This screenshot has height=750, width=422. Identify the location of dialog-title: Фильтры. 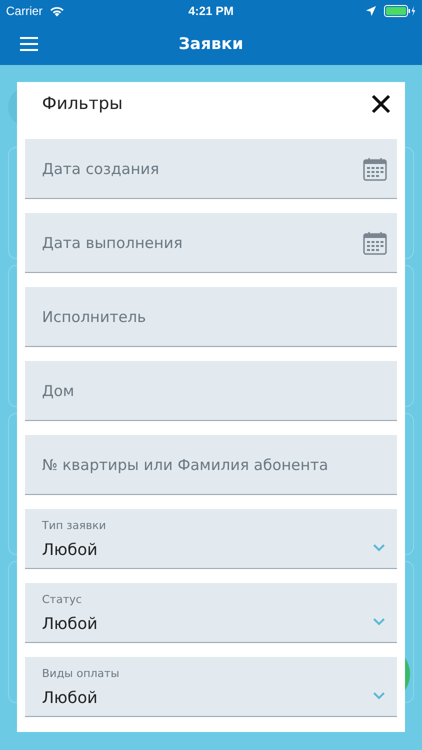
(82, 104).